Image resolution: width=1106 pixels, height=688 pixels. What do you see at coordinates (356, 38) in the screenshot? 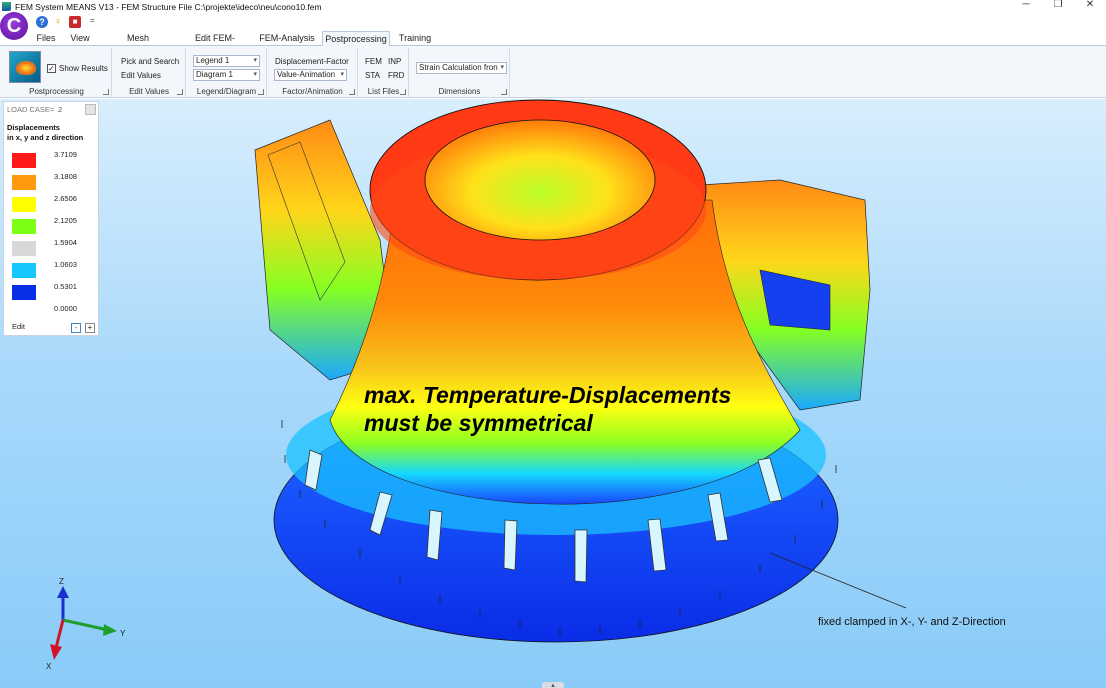
I see `tab-postprocessing: Postprocessing` at bounding box center [356, 38].